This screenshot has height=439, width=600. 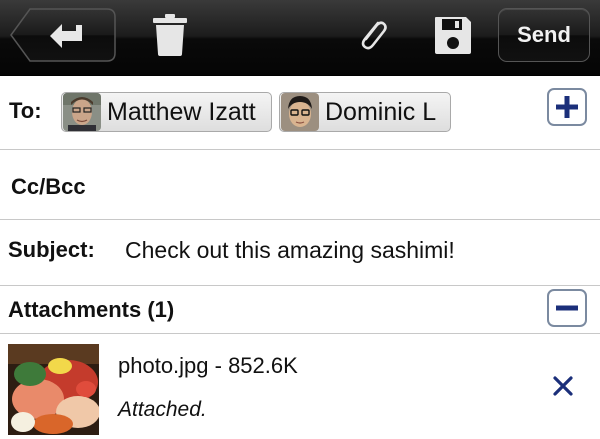 What do you see at coordinates (300, 310) in the screenshot?
I see `attachments-header: Attachments (1)` at bounding box center [300, 310].